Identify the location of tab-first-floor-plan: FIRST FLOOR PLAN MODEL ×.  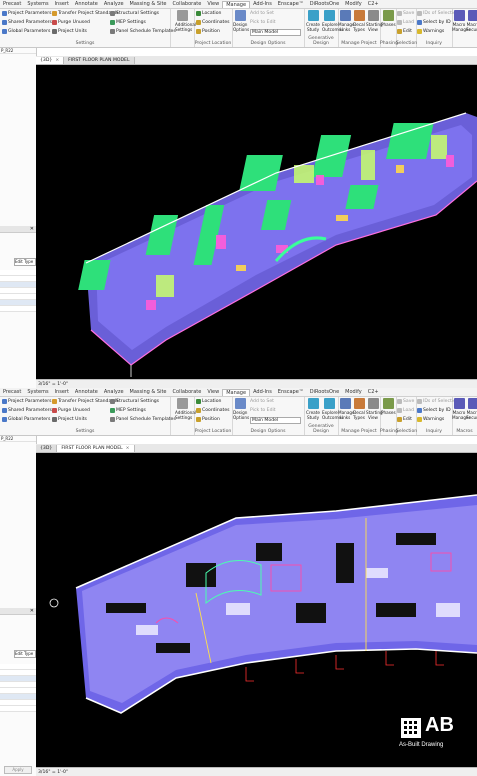
(96, 448).